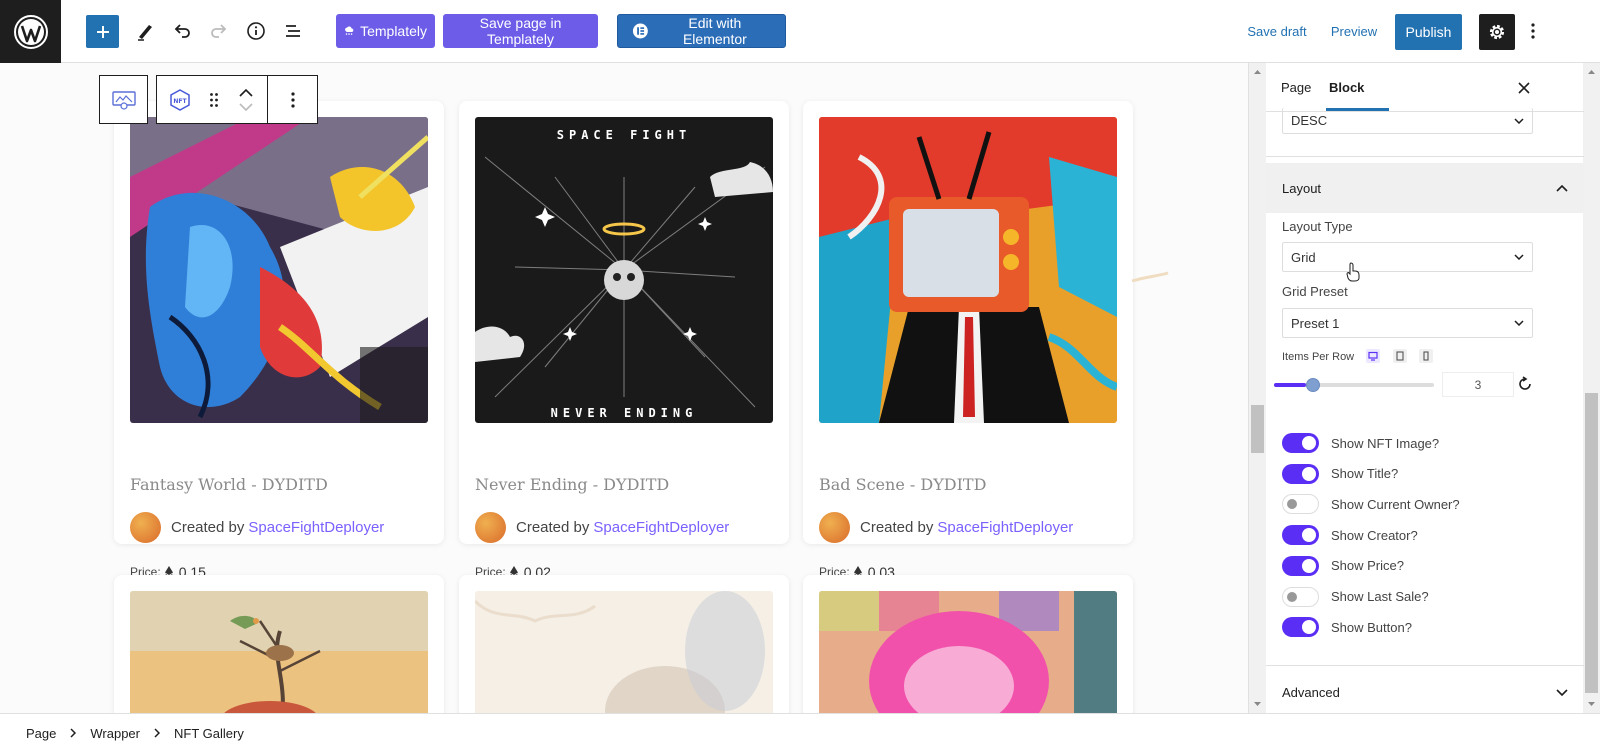 This screenshot has width=1600, height=752. What do you see at coordinates (520, 31) in the screenshot?
I see `save-in-templately-button: Save page in Templately` at bounding box center [520, 31].